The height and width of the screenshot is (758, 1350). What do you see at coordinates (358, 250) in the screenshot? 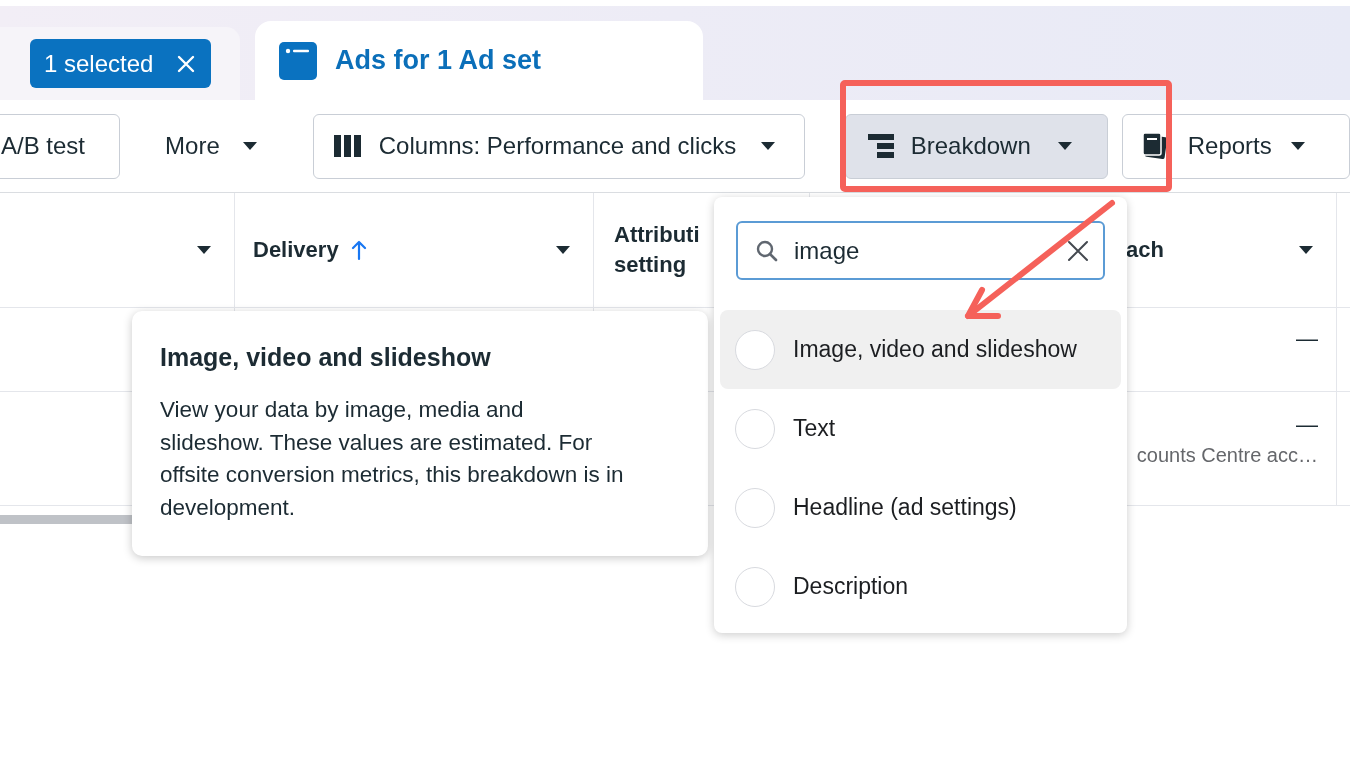
I see `sort-arrow-icon` at bounding box center [358, 250].